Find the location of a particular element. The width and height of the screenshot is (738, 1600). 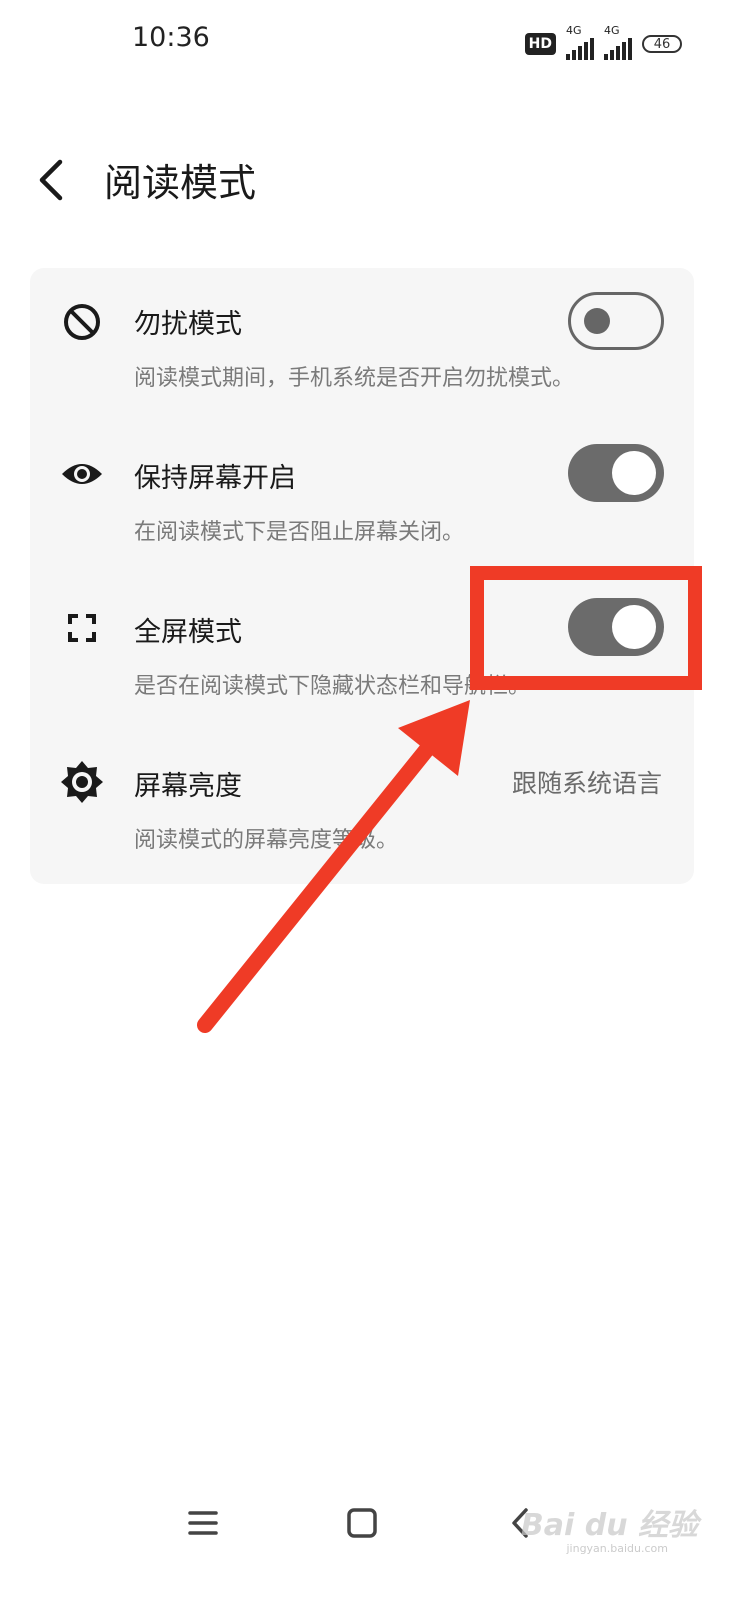

eye-icon is located at coordinates (82, 474).